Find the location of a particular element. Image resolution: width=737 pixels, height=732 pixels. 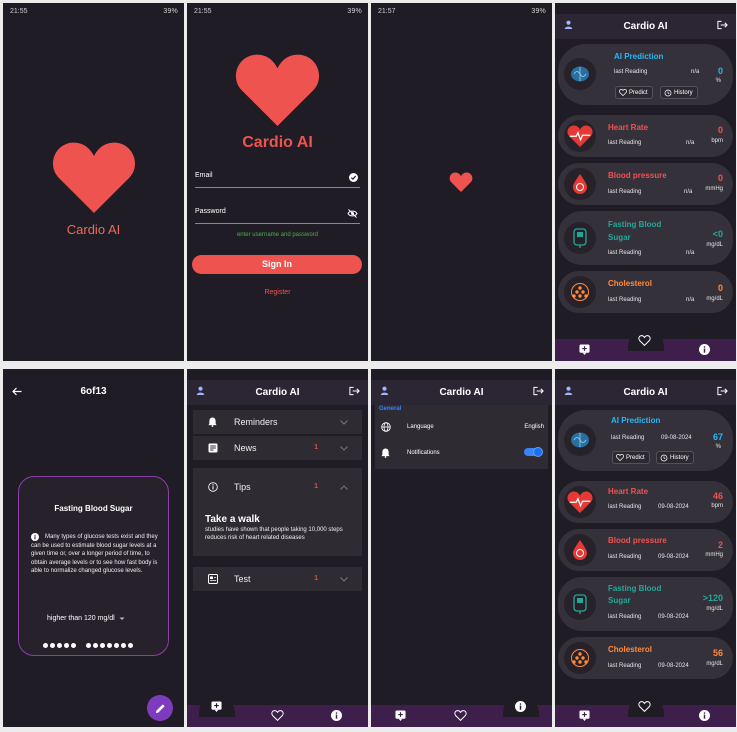

battery-level: 39% is located at coordinates (170, 11).